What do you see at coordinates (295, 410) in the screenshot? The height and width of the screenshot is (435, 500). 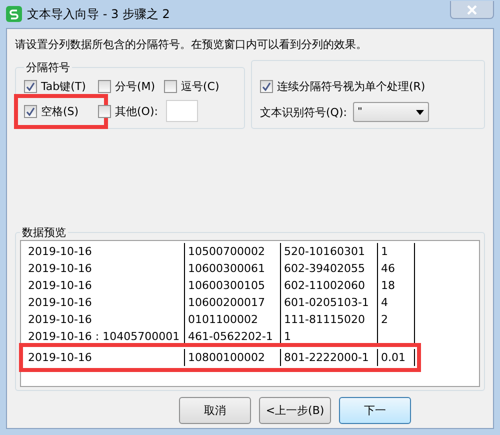 I see `dialog-button: <上一步(B)` at bounding box center [295, 410].